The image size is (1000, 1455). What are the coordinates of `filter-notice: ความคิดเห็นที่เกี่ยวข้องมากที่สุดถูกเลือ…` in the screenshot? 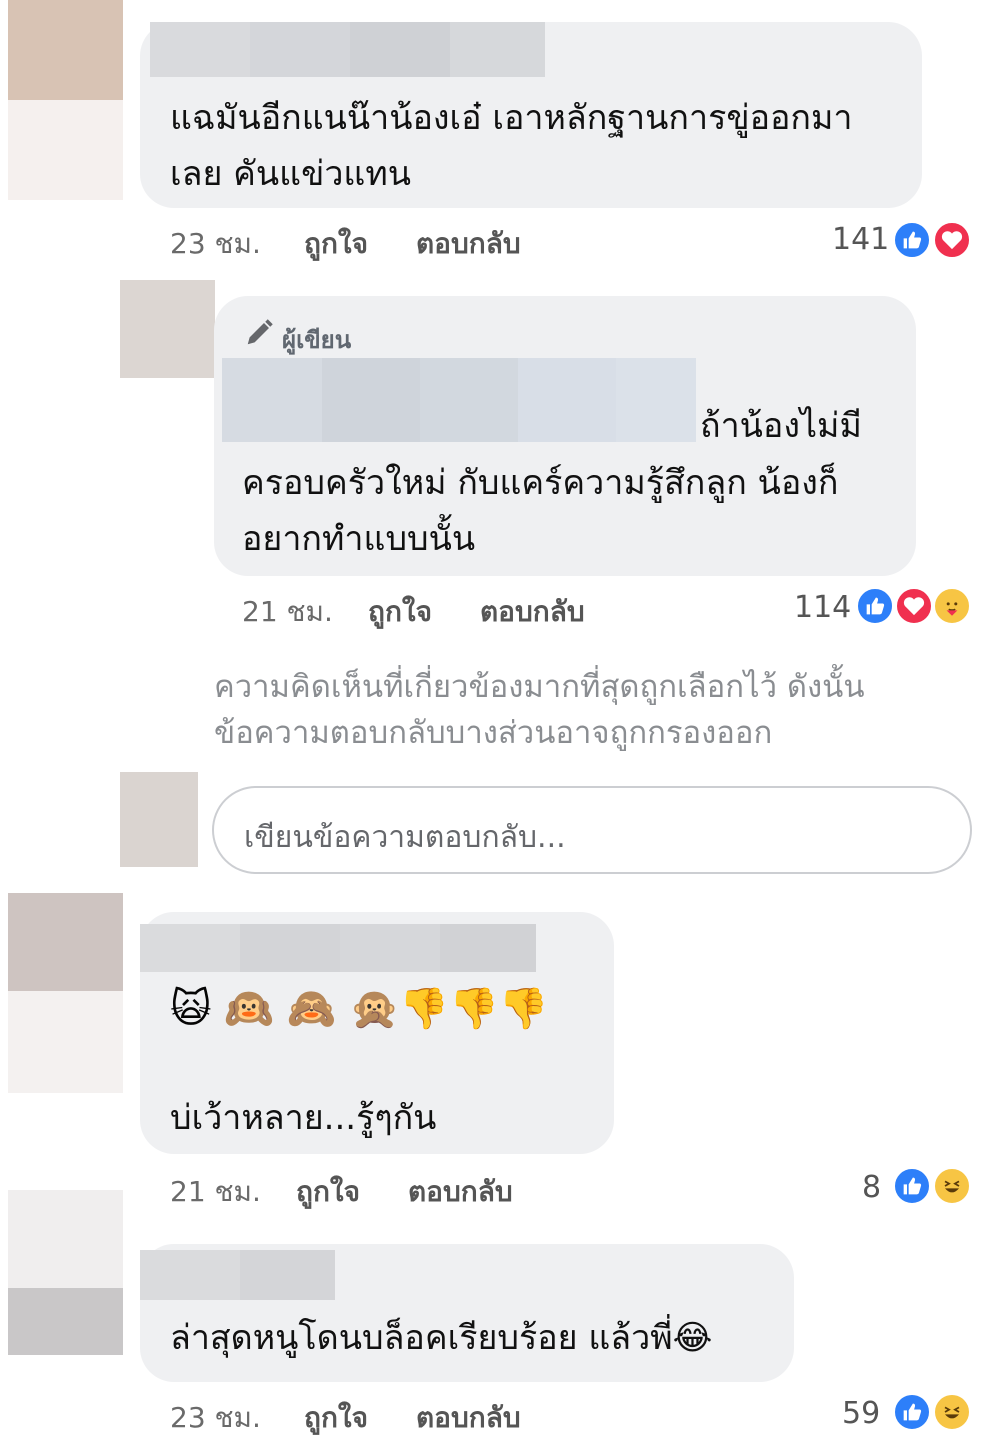 It's located at (539, 710).